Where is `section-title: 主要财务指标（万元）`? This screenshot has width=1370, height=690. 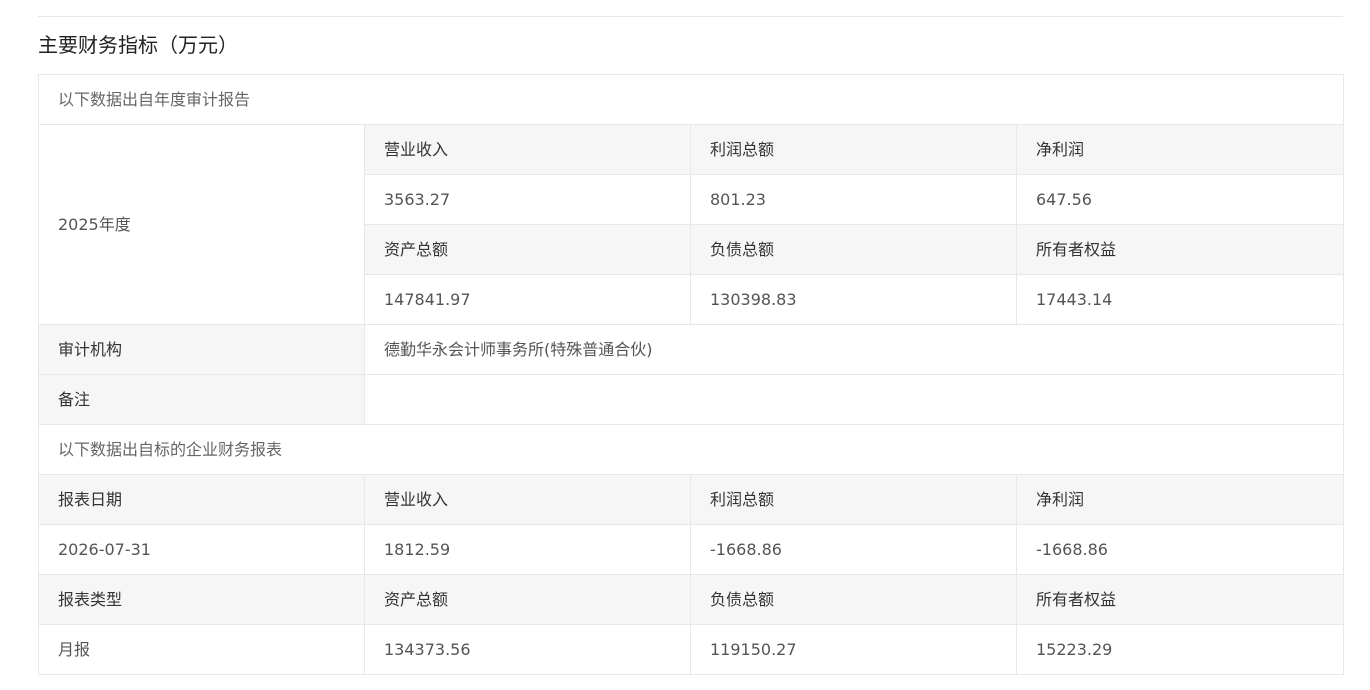
section-title: 主要财务指标（万元） is located at coordinates (138, 45).